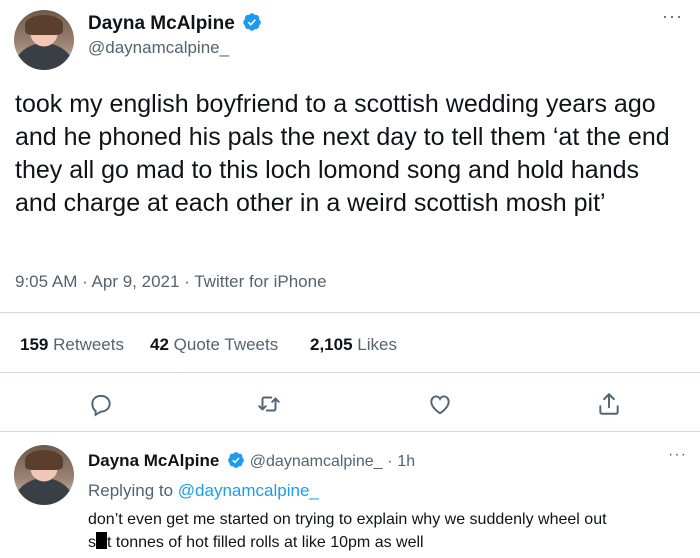 This screenshot has width=700, height=558. What do you see at coordinates (92, 542) in the screenshot?
I see `reply-text-line2-start: s` at bounding box center [92, 542].